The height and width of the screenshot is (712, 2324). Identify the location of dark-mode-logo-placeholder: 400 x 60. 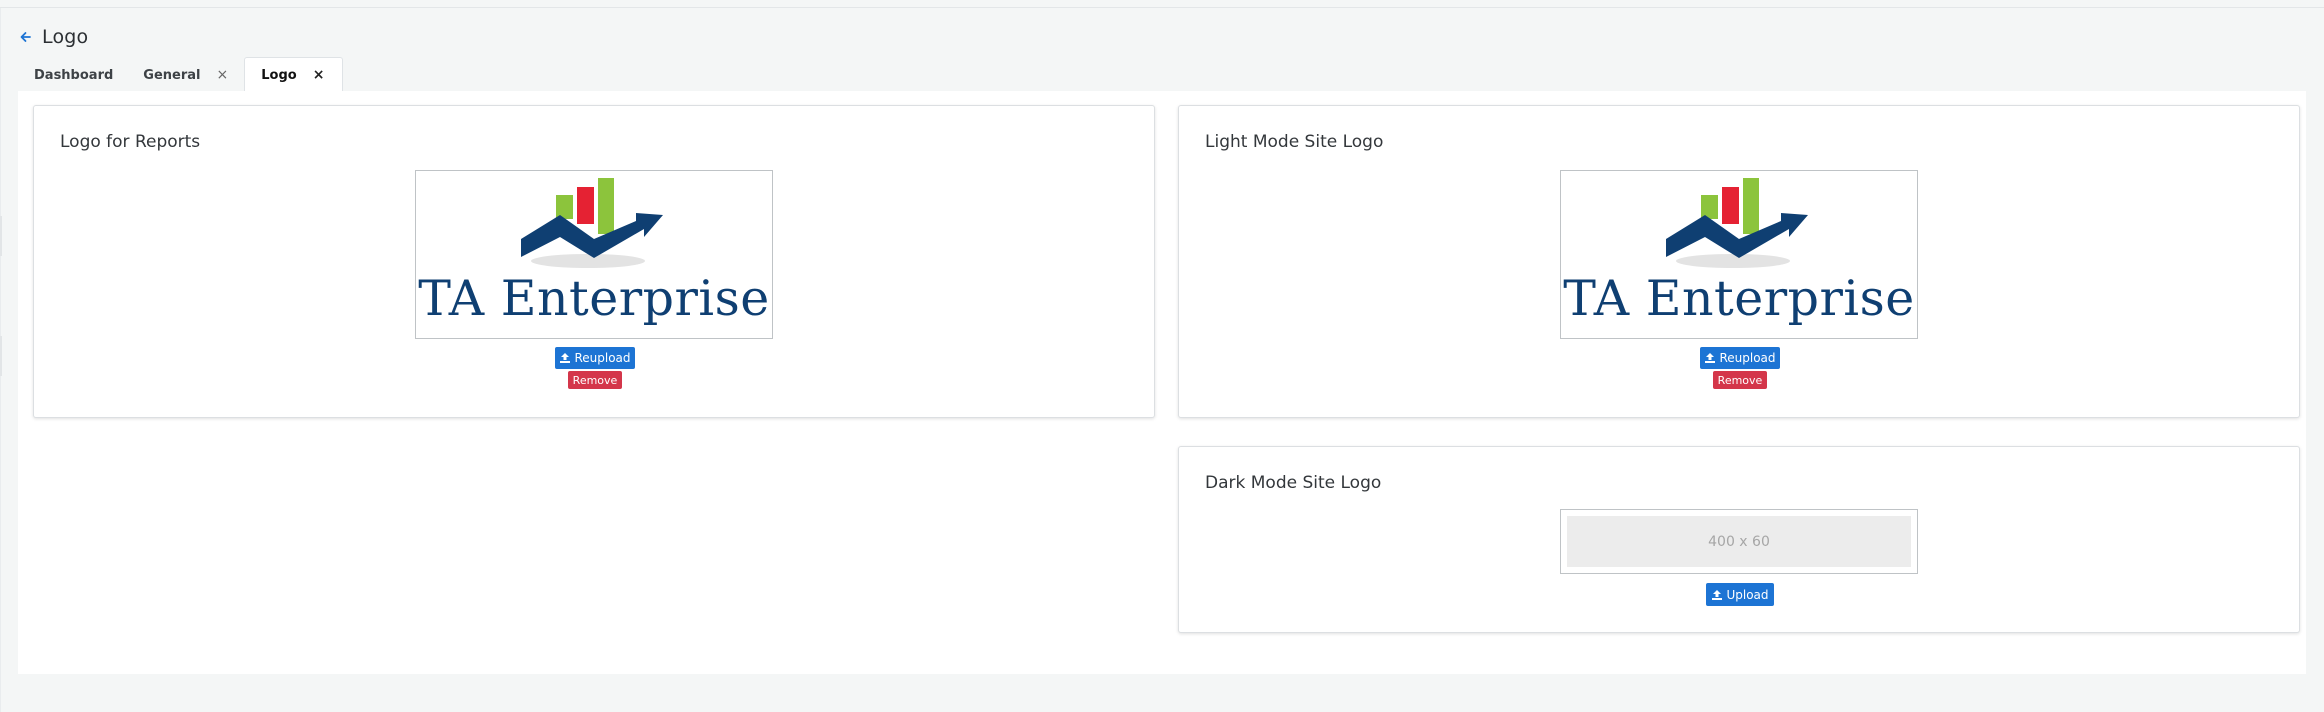
(1739, 541).